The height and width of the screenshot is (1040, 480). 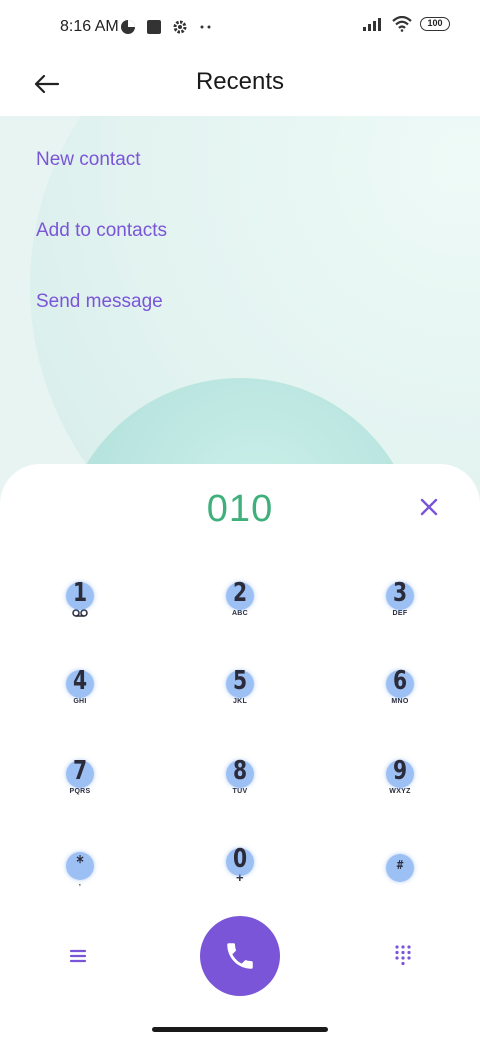 I want to click on status-bar: 8:16 AM 100, so click(x=240, y=28).